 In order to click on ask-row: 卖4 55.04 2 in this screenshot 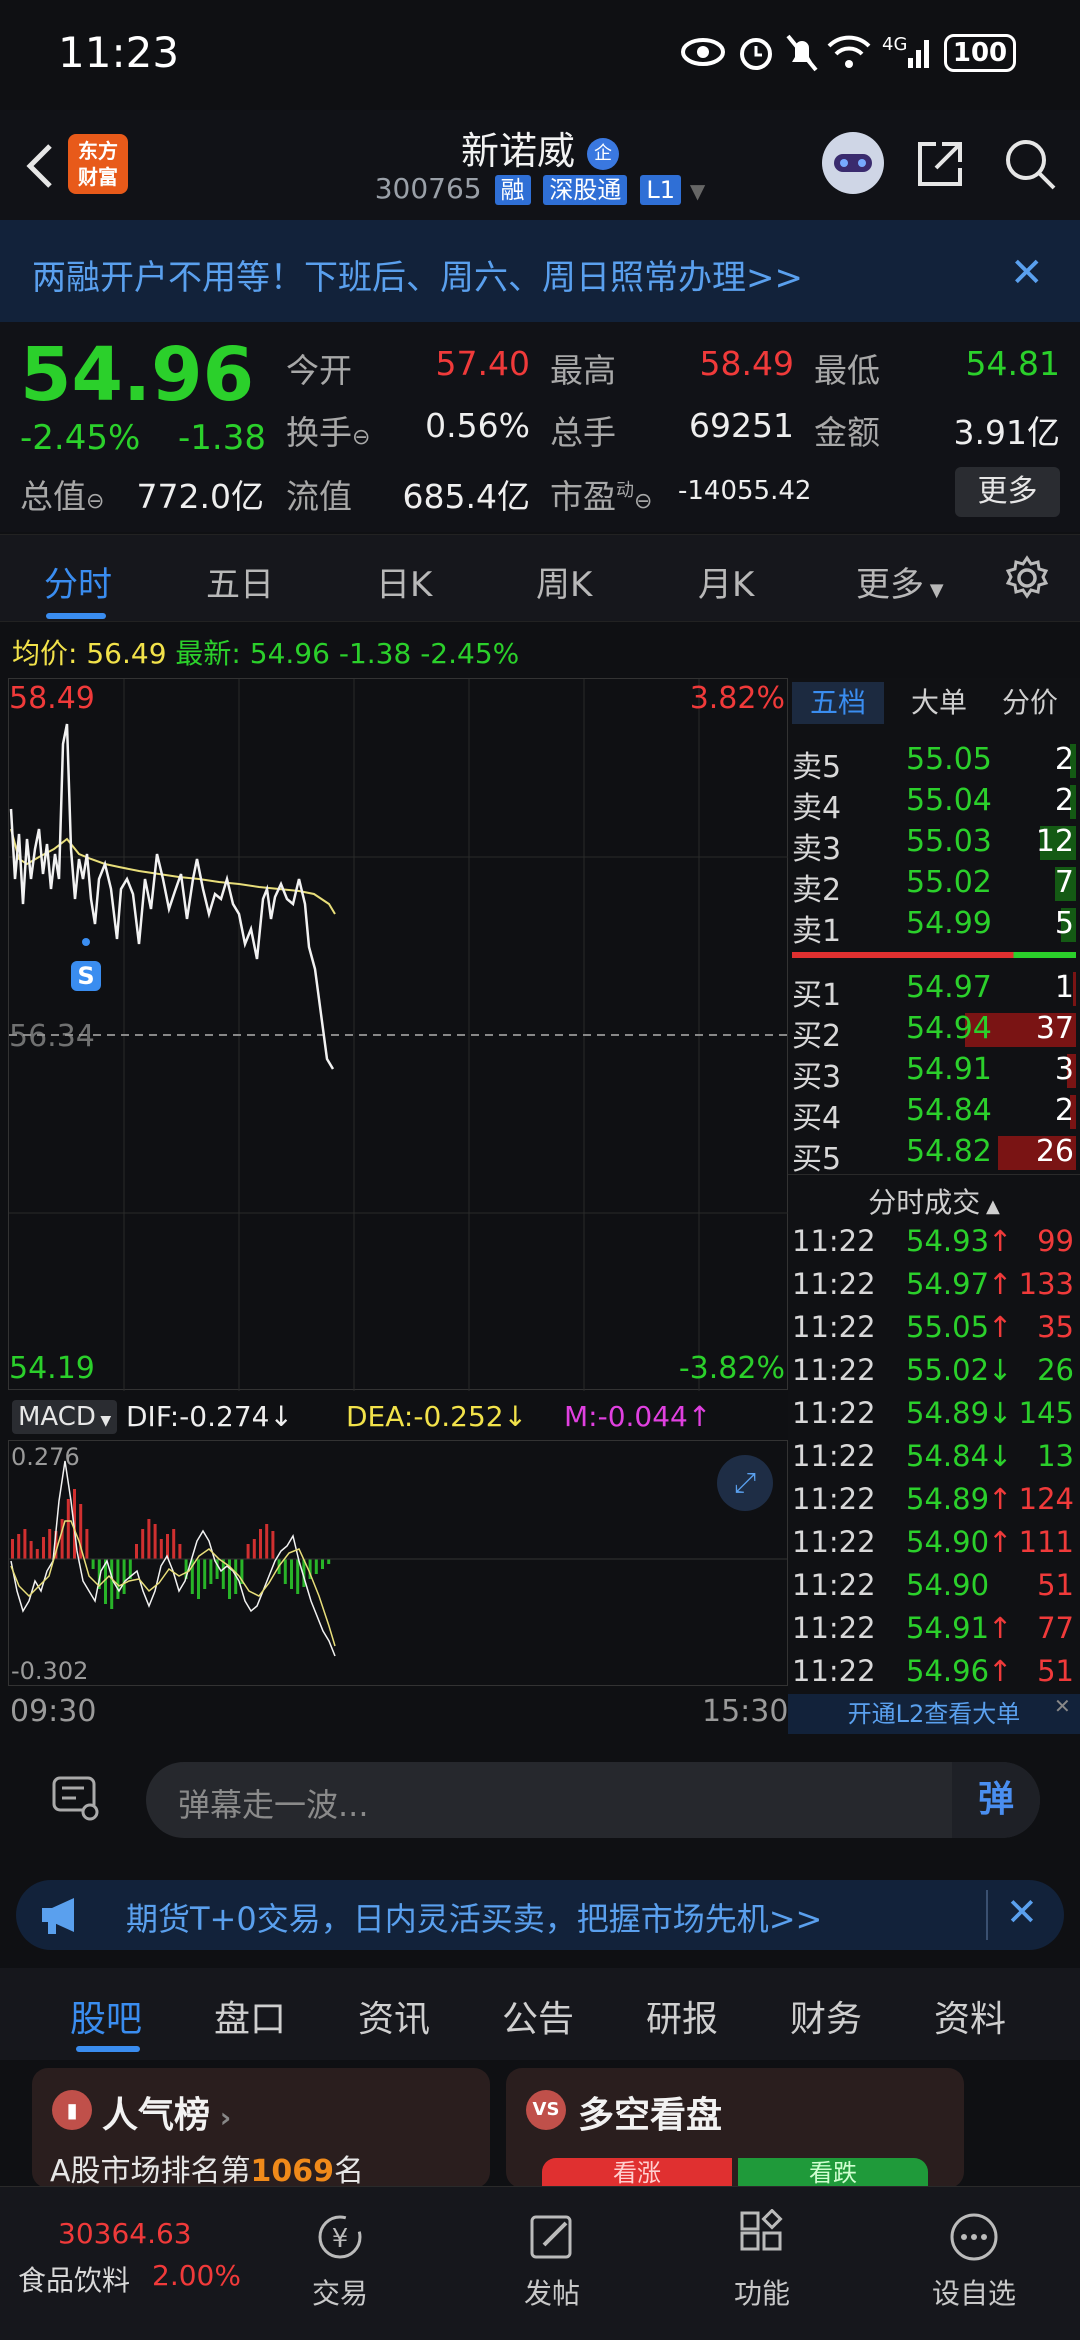, I will do `click(934, 803)`.